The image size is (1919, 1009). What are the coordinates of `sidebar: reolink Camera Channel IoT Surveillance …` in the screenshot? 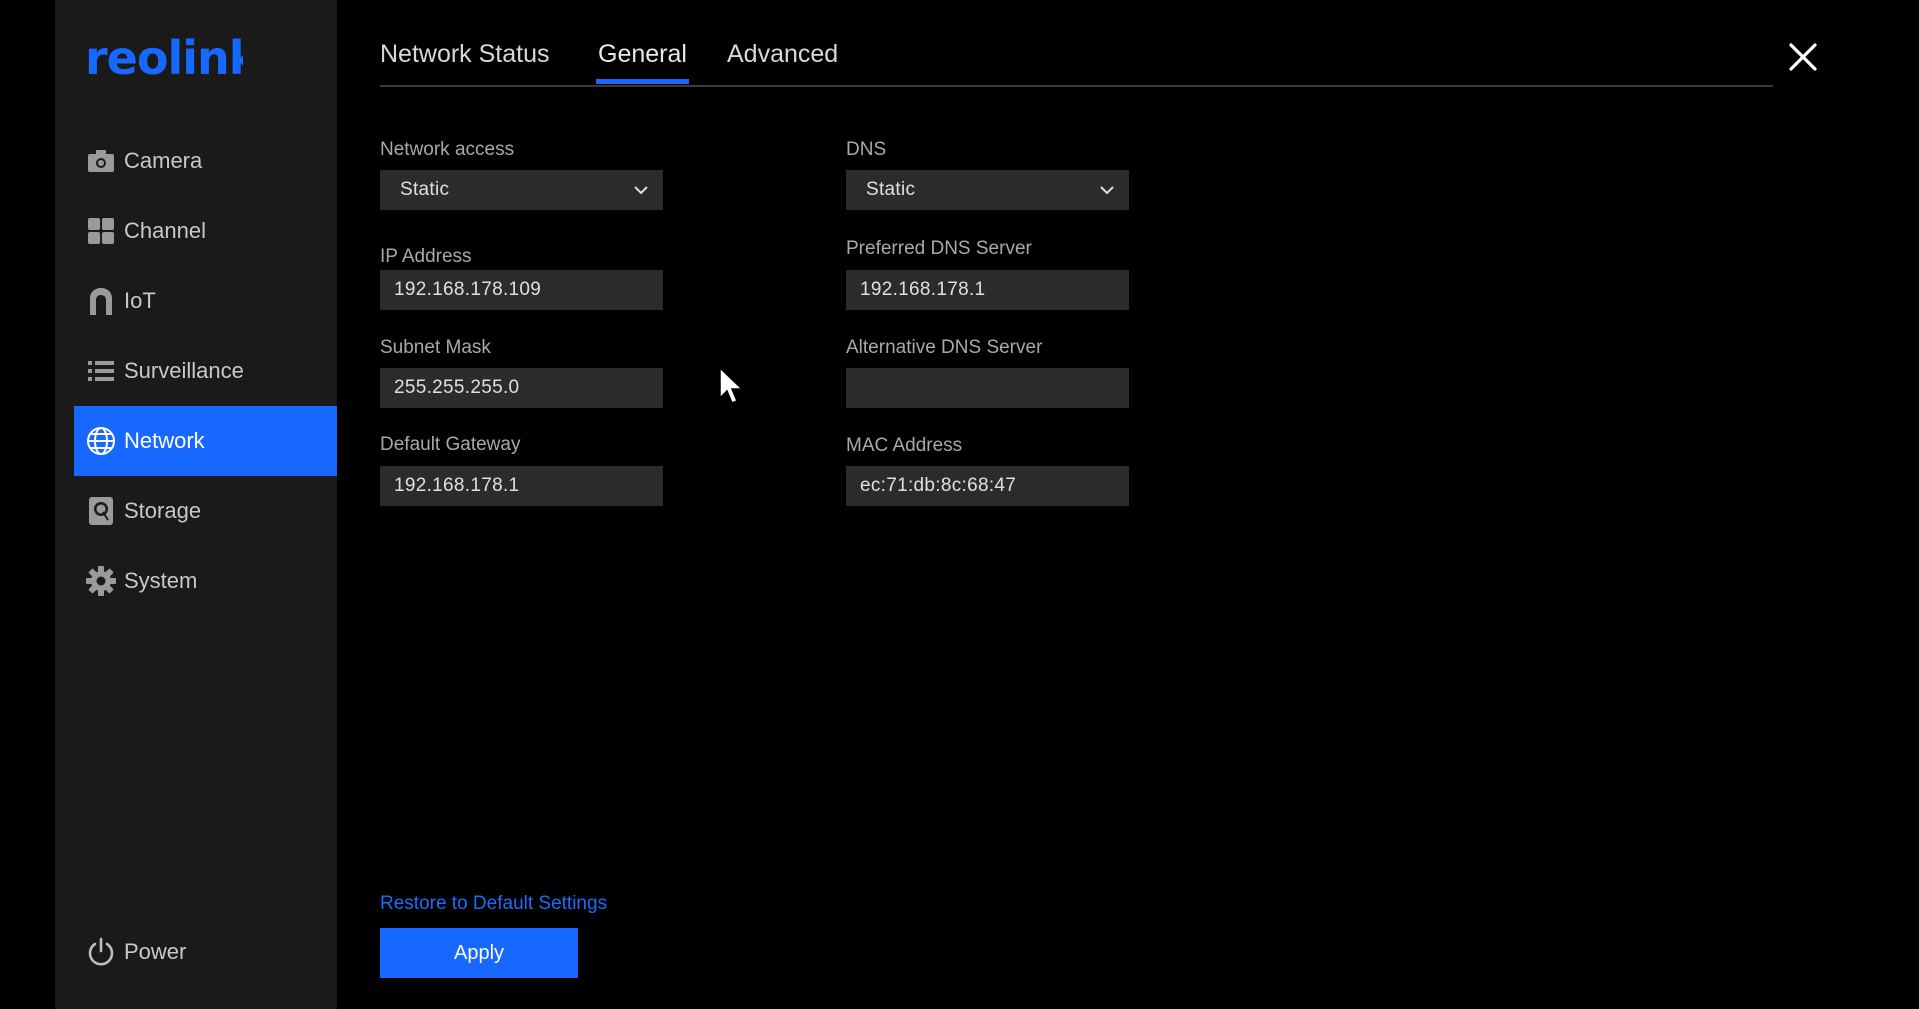 It's located at (196, 504).